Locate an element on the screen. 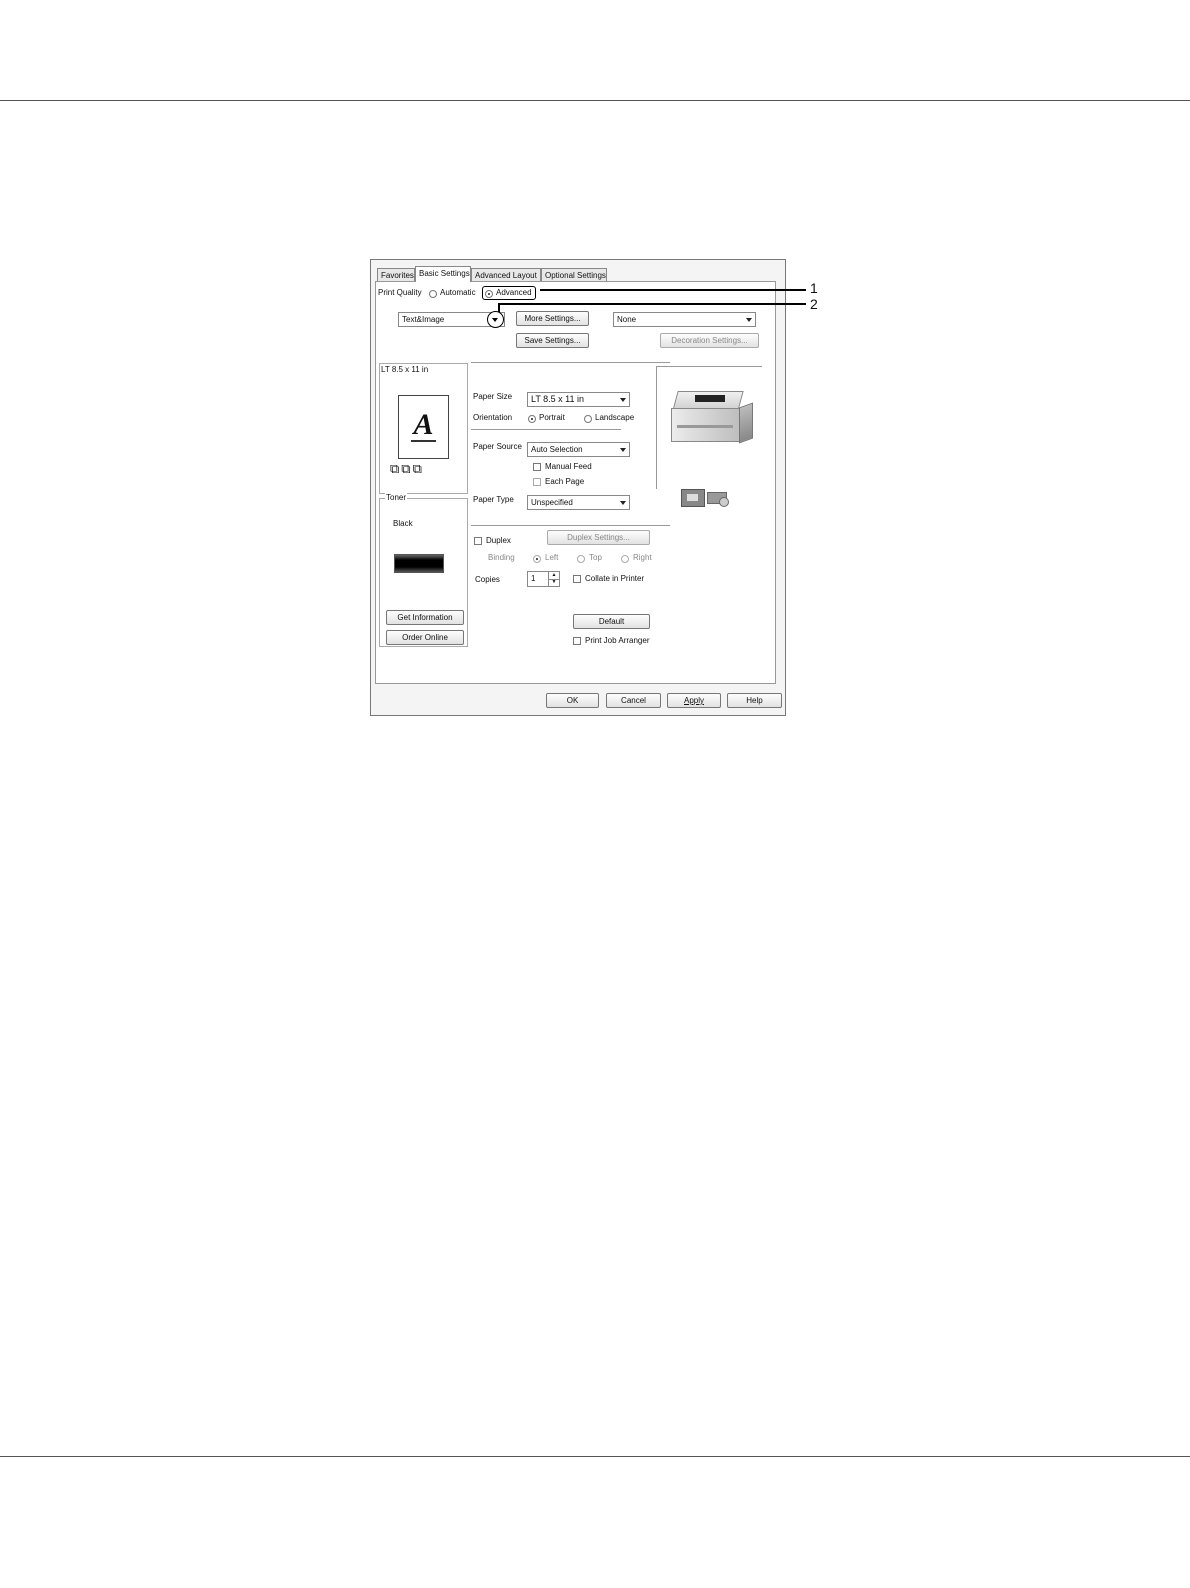 This screenshot has height=1588, width=1190. cancel-button: Cancel is located at coordinates (633, 700).